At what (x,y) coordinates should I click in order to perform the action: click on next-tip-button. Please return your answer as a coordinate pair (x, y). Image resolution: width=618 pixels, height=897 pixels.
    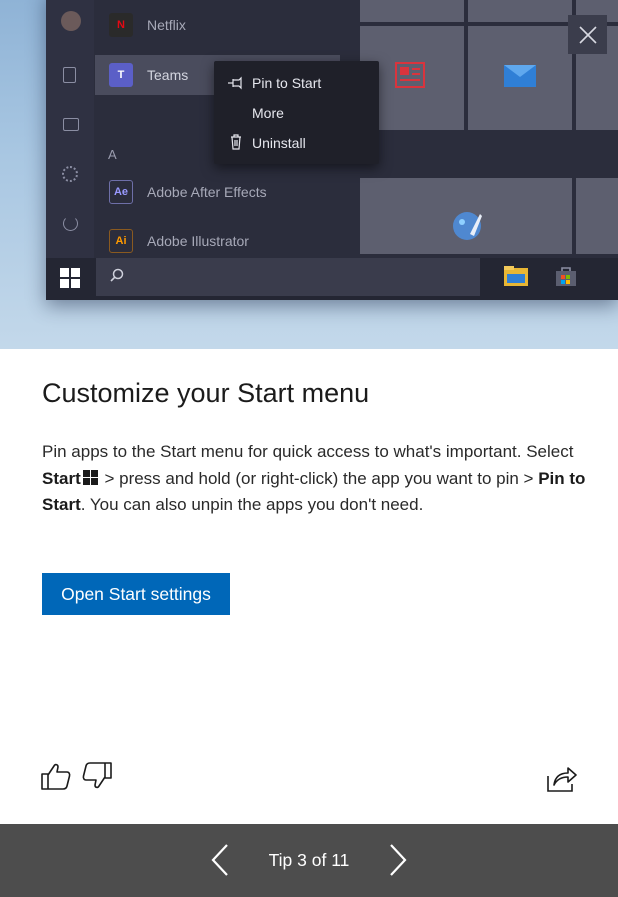
    Looking at the image, I should click on (398, 860).